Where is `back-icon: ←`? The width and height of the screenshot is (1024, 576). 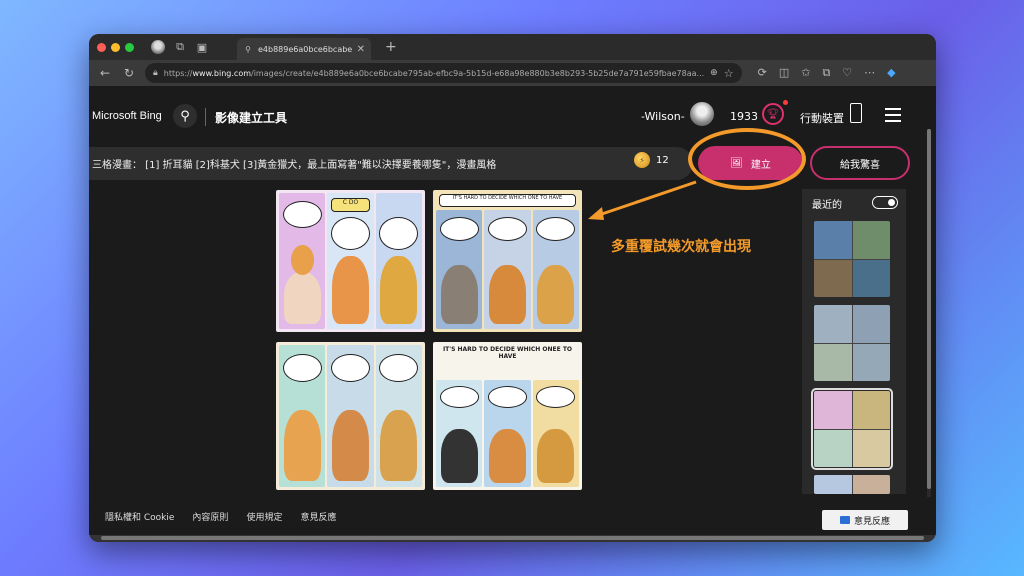
back-icon: ← is located at coordinates (105, 73).